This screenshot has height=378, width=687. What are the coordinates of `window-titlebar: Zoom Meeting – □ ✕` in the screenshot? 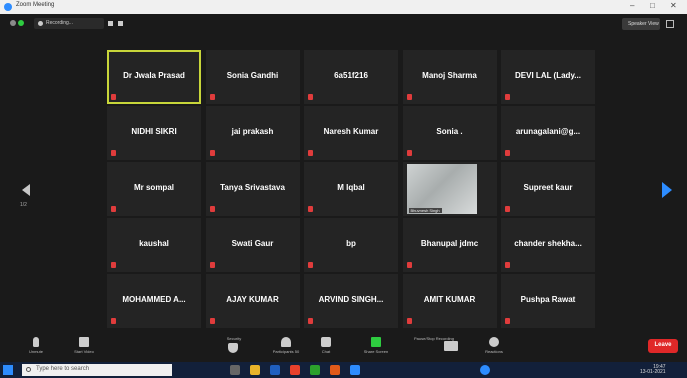 It's located at (343, 7).